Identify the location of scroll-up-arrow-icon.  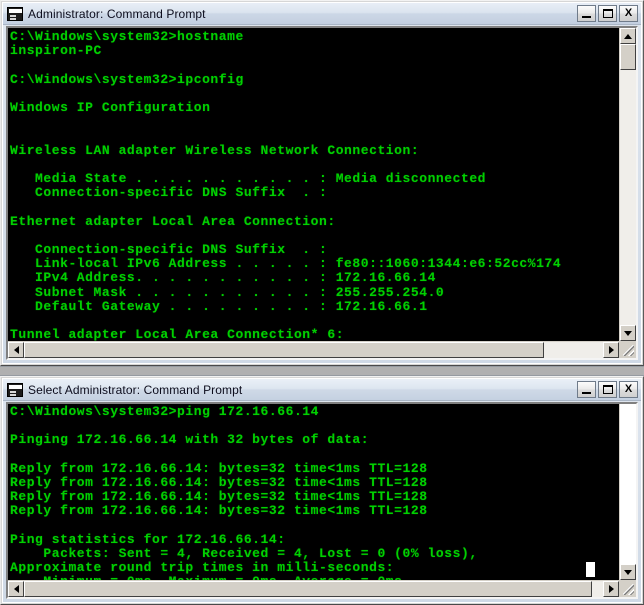
(628, 36).